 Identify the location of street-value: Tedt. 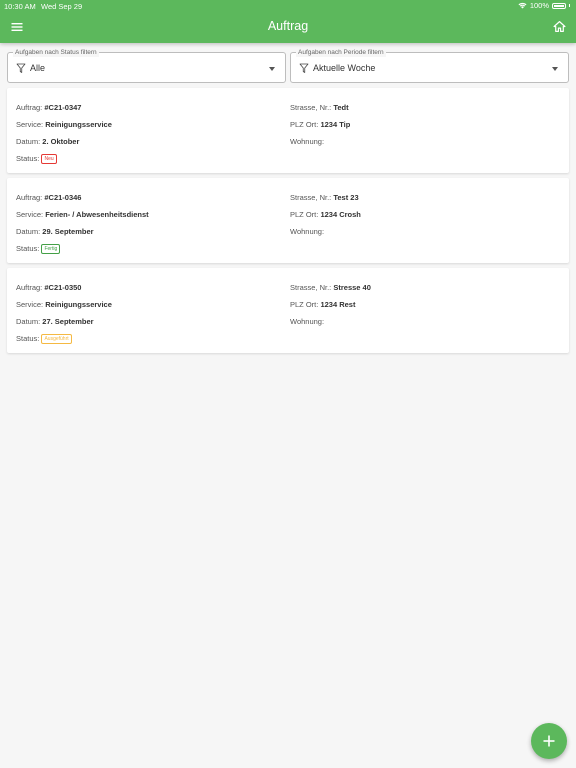
(341, 107).